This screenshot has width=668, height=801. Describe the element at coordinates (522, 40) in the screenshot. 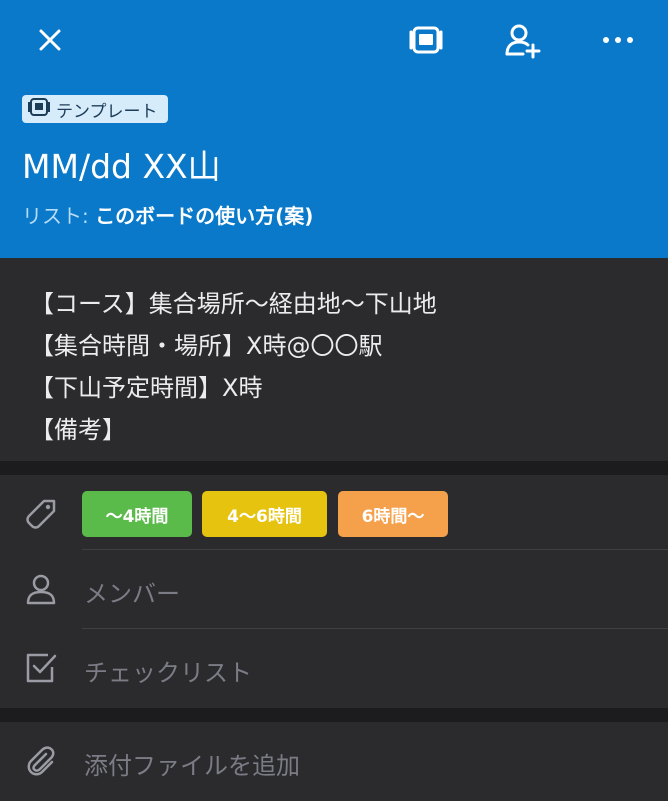

I see `add-member-icon` at that location.